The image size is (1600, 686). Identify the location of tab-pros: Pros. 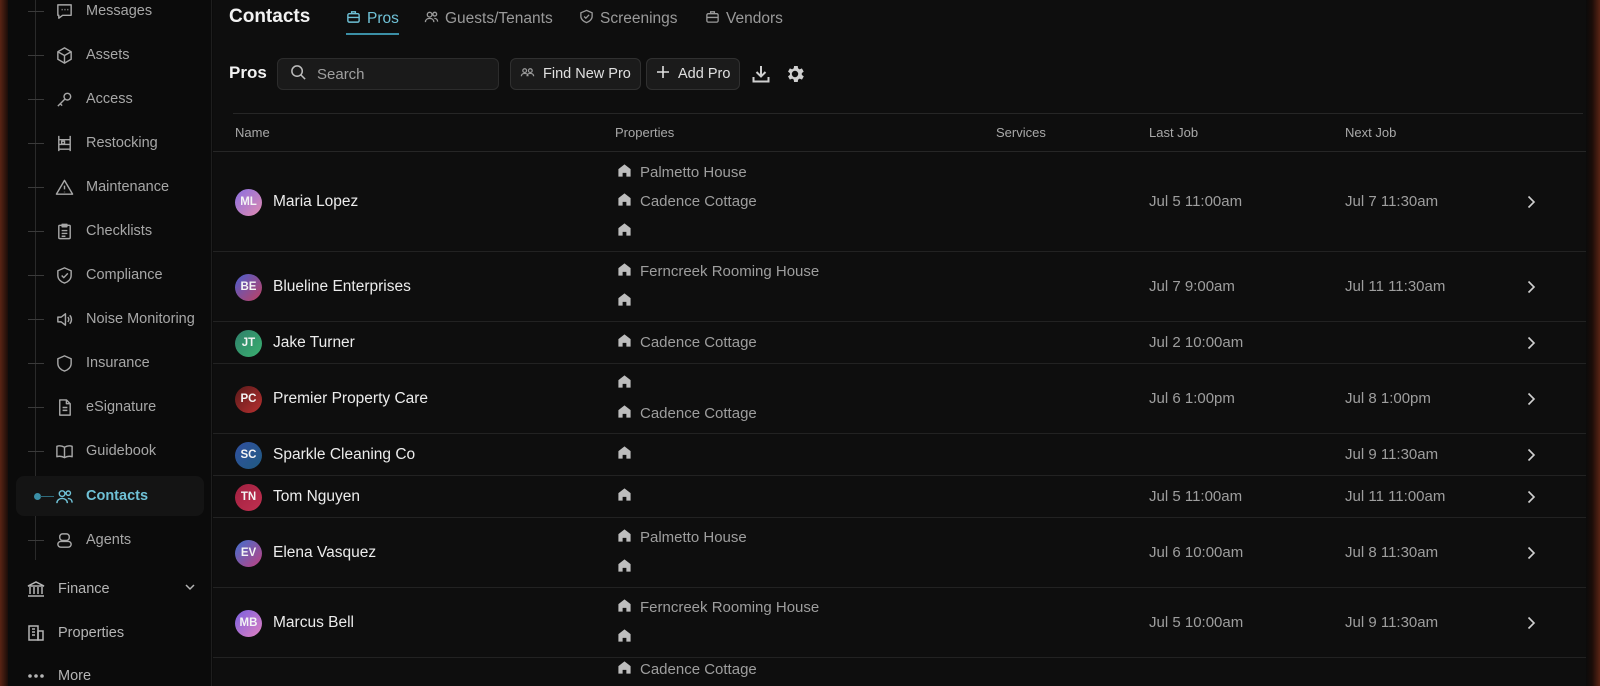
(372, 21).